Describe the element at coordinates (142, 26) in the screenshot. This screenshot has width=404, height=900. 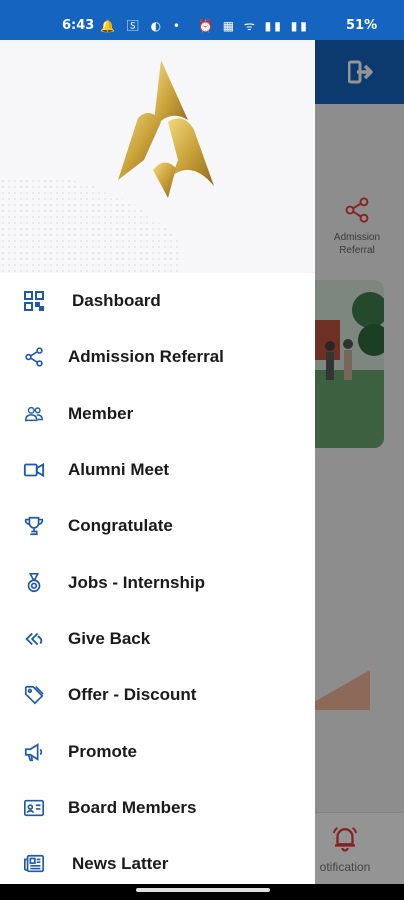
I see `notification-icons: 🔔 🅂 ◐ •` at that location.